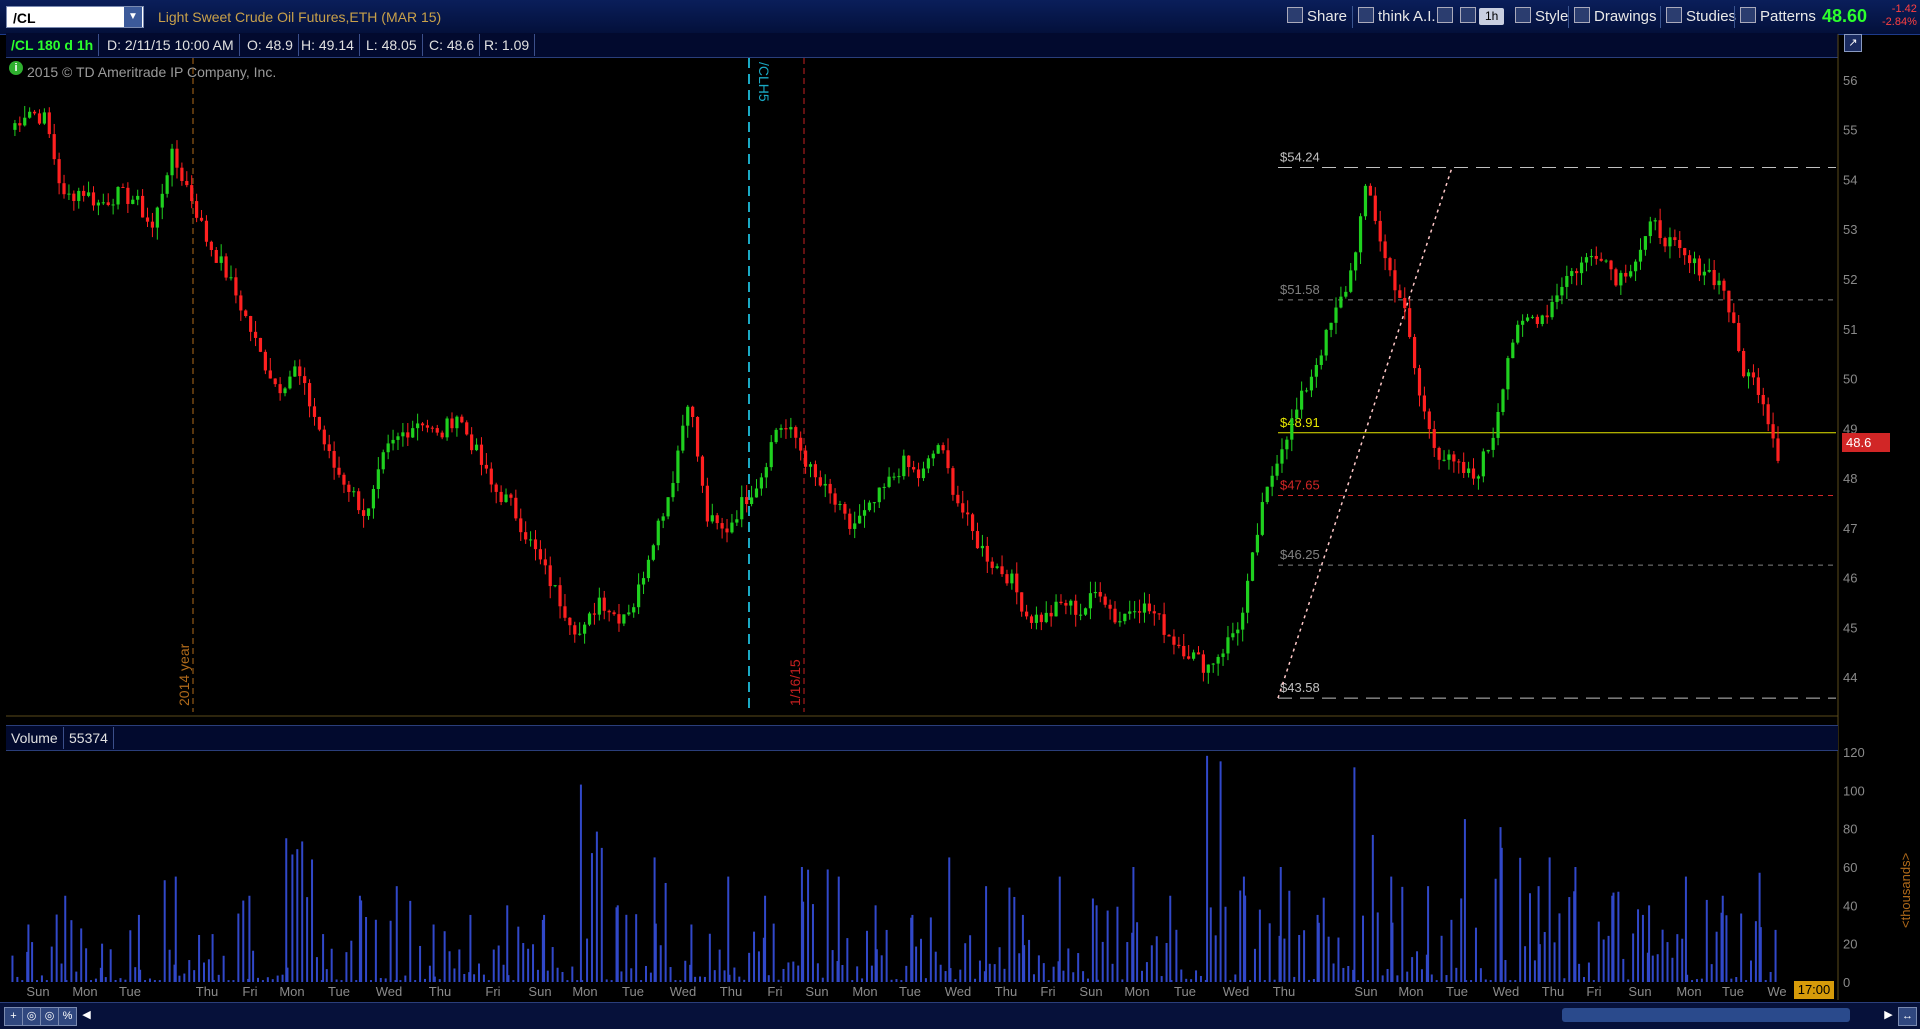 Image resolution: width=1920 pixels, height=1029 pixels. I want to click on zoom-out-icon: ◎, so click(49, 1016).